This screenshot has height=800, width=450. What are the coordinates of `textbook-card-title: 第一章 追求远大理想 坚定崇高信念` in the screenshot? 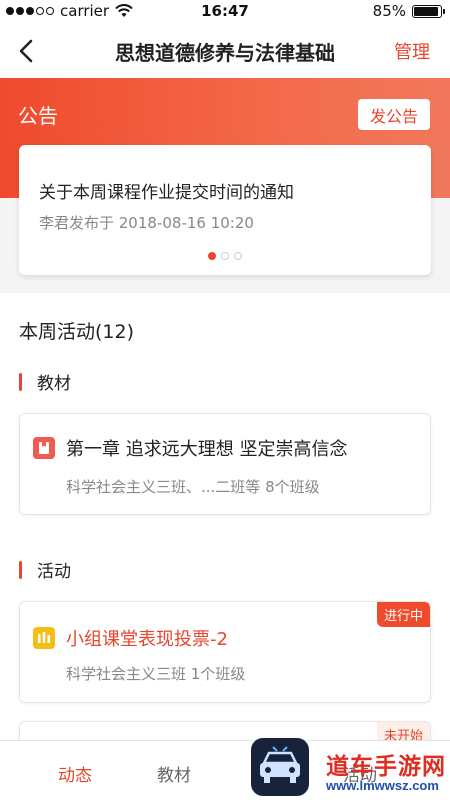 It's located at (207, 449).